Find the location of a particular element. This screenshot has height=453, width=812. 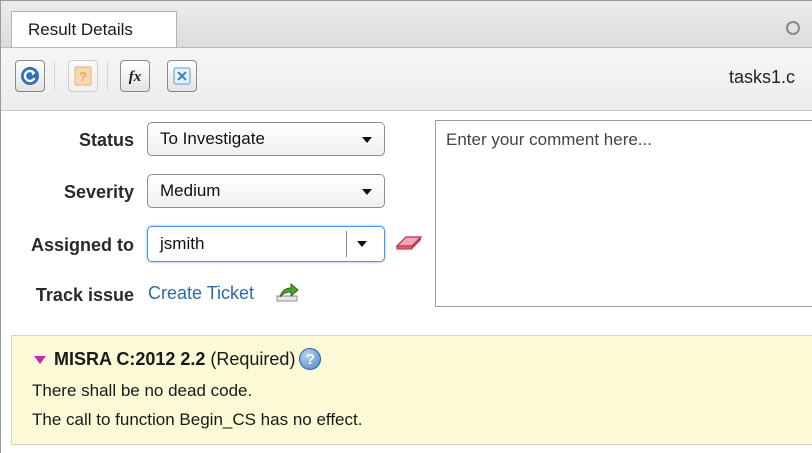

create-ticket-link: Create Ticket is located at coordinates (201, 293).